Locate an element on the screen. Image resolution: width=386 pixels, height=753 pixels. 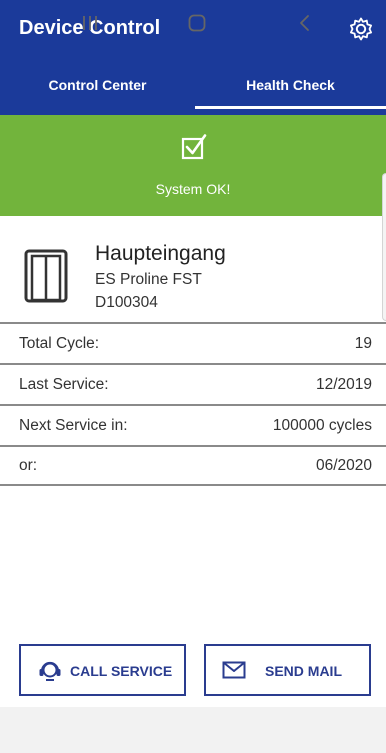
recent-apps-icon is located at coordinates (90, 23).